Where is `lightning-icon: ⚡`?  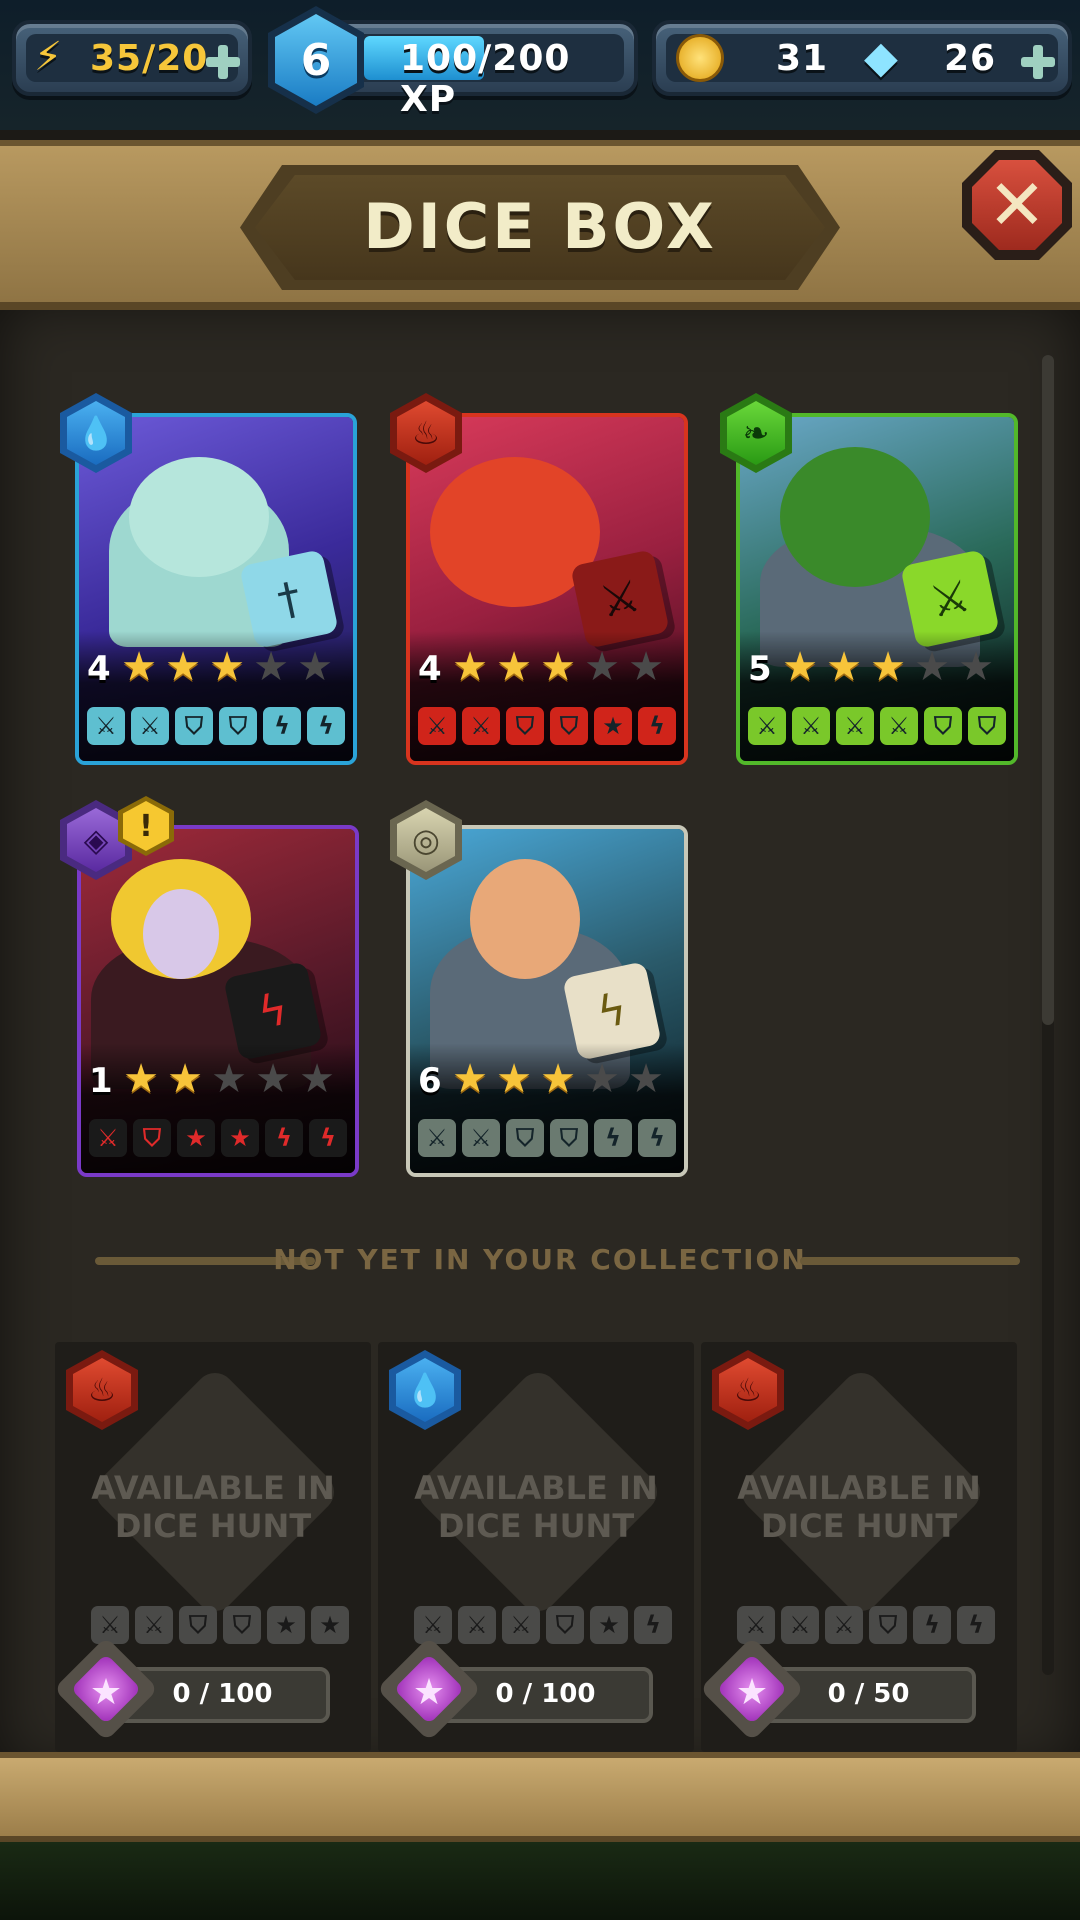 lightning-icon: ⚡ is located at coordinates (49, 57).